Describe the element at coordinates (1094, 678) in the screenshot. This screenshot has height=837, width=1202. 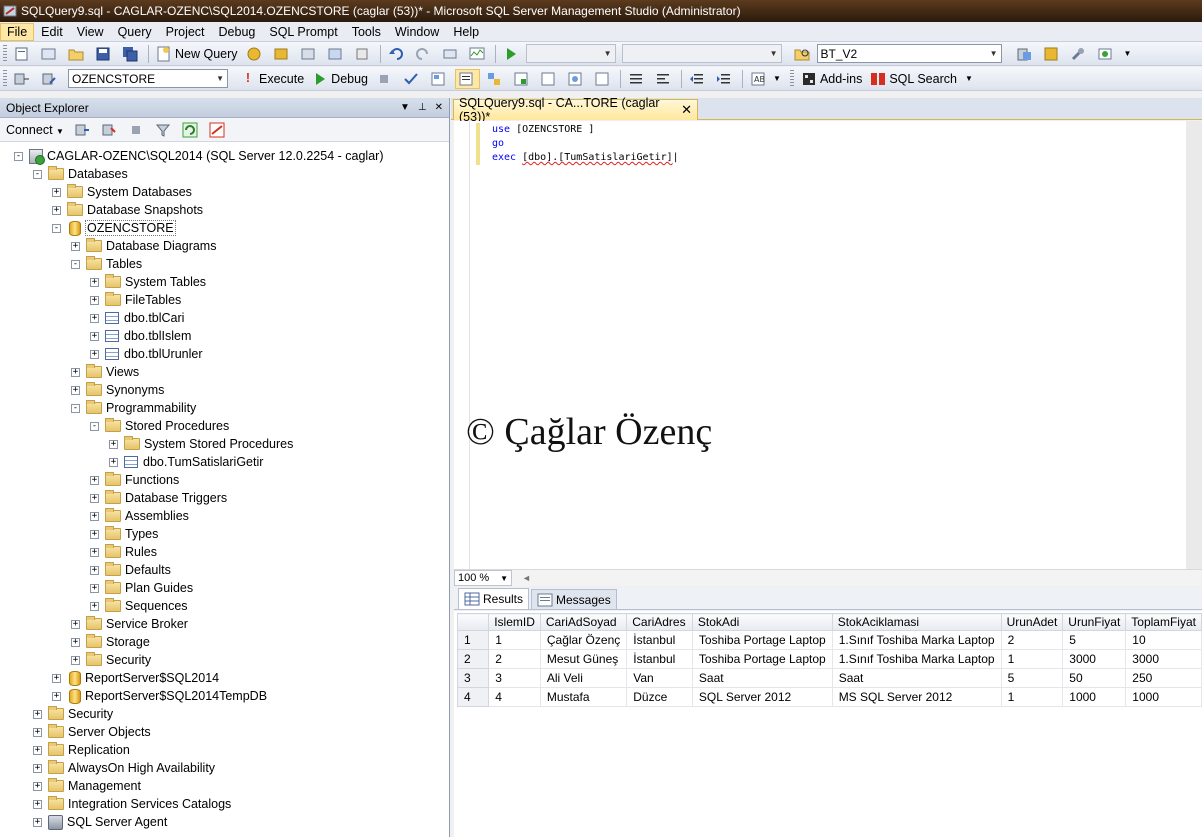
I see `grid-cell: 50` at that location.